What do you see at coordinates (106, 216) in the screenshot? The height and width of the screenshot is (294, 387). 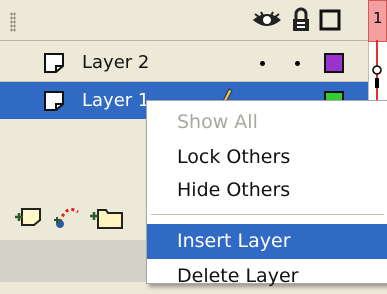 I see `insert-folder-icon` at bounding box center [106, 216].